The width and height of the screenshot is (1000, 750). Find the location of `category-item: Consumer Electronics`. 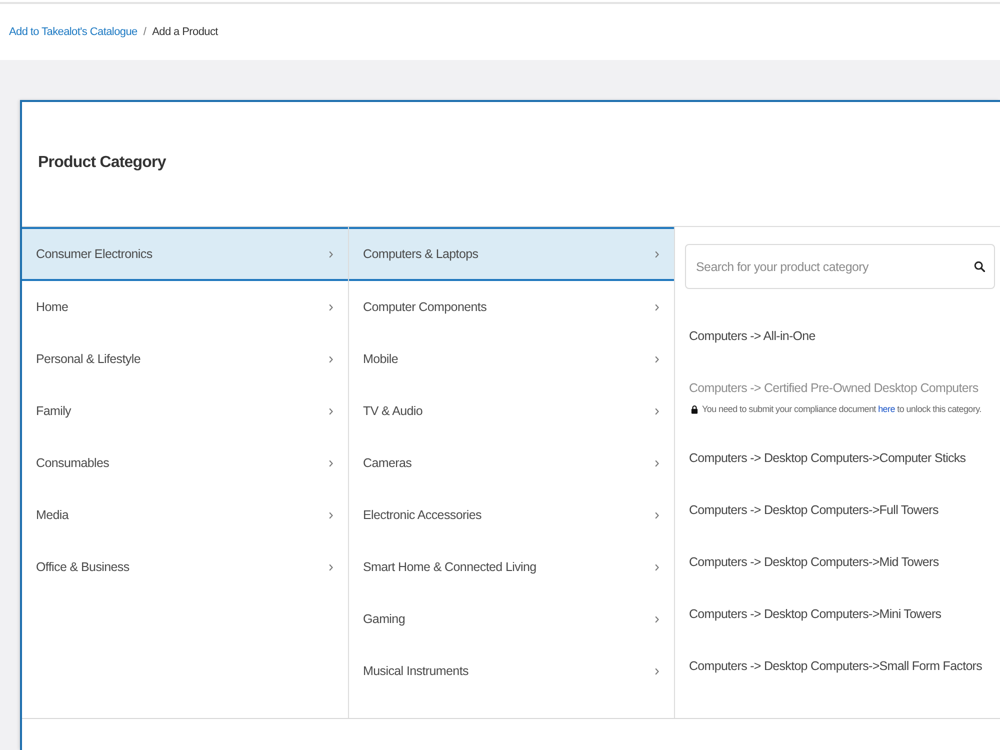

category-item: Consumer Electronics is located at coordinates (185, 254).